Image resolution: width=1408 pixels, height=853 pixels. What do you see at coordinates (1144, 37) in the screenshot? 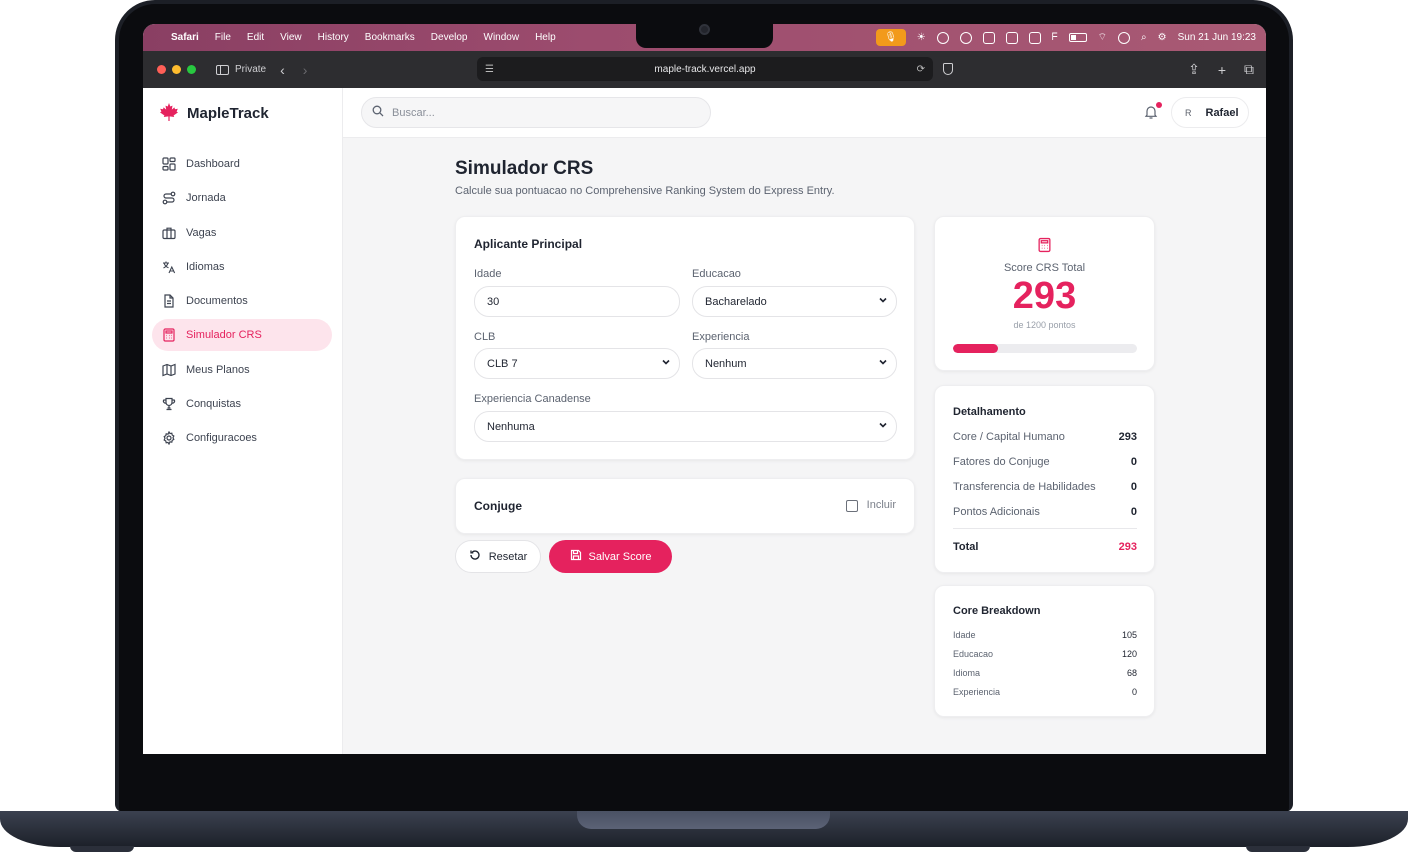
I see `spotlight-search-icon: ⌕` at bounding box center [1144, 37].